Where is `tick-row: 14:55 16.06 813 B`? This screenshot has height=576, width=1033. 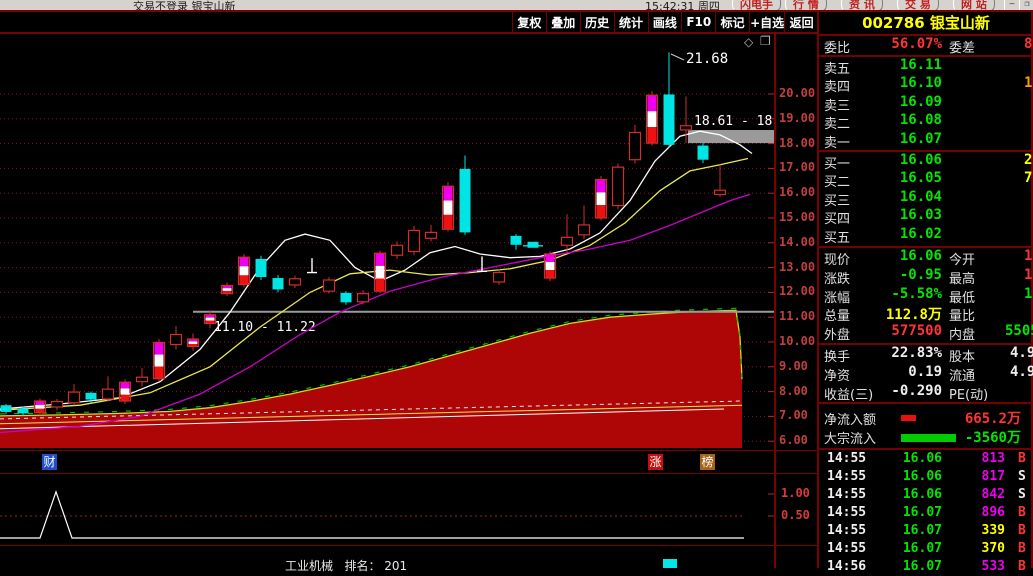 tick-row: 14:55 16.06 813 B is located at coordinates (926, 459).